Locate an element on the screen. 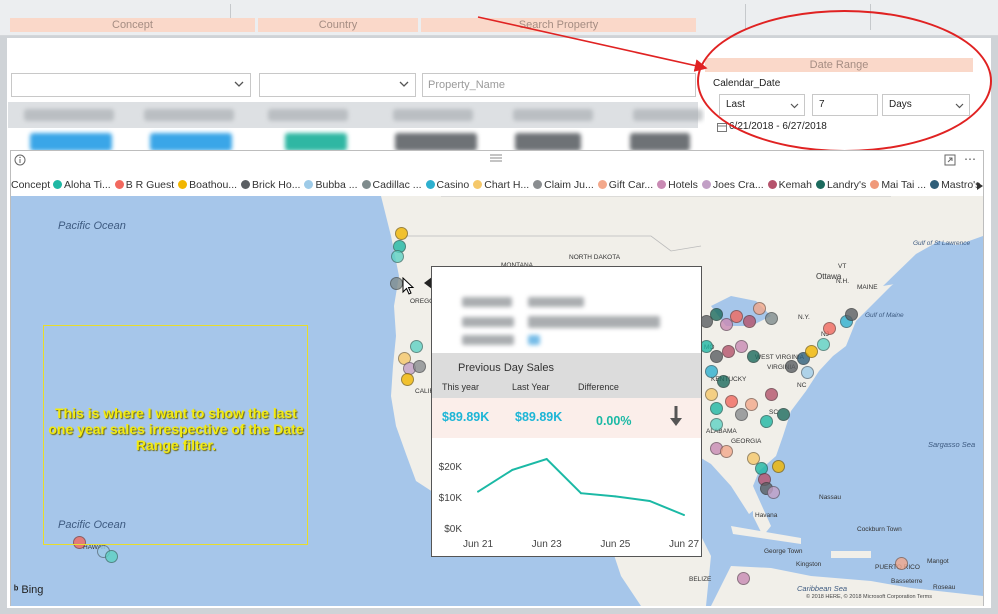 This screenshot has width=998, height=614. sales-trend-chart: $0K $10K $20K Jun 21 Jun 23 Jun 25 Jun 27 is located at coordinates (569, 503).